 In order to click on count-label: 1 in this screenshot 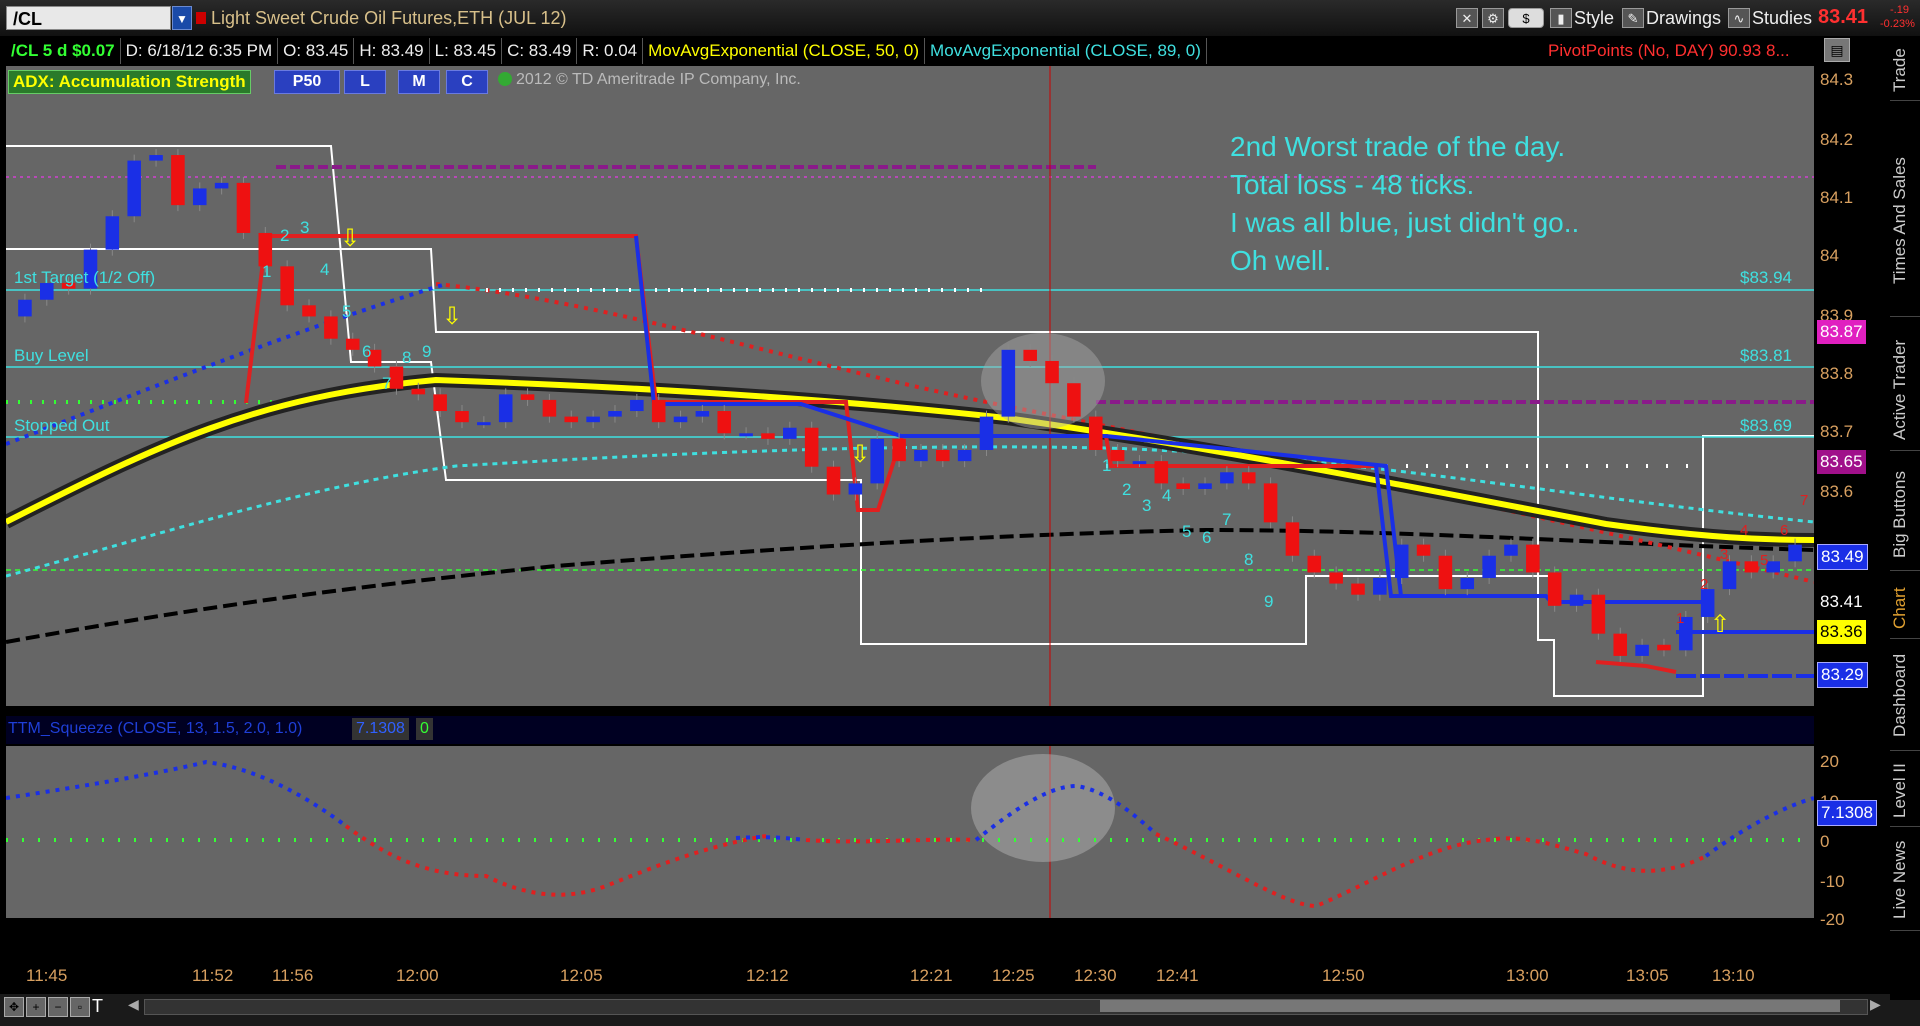, I will do `click(1680, 618)`.